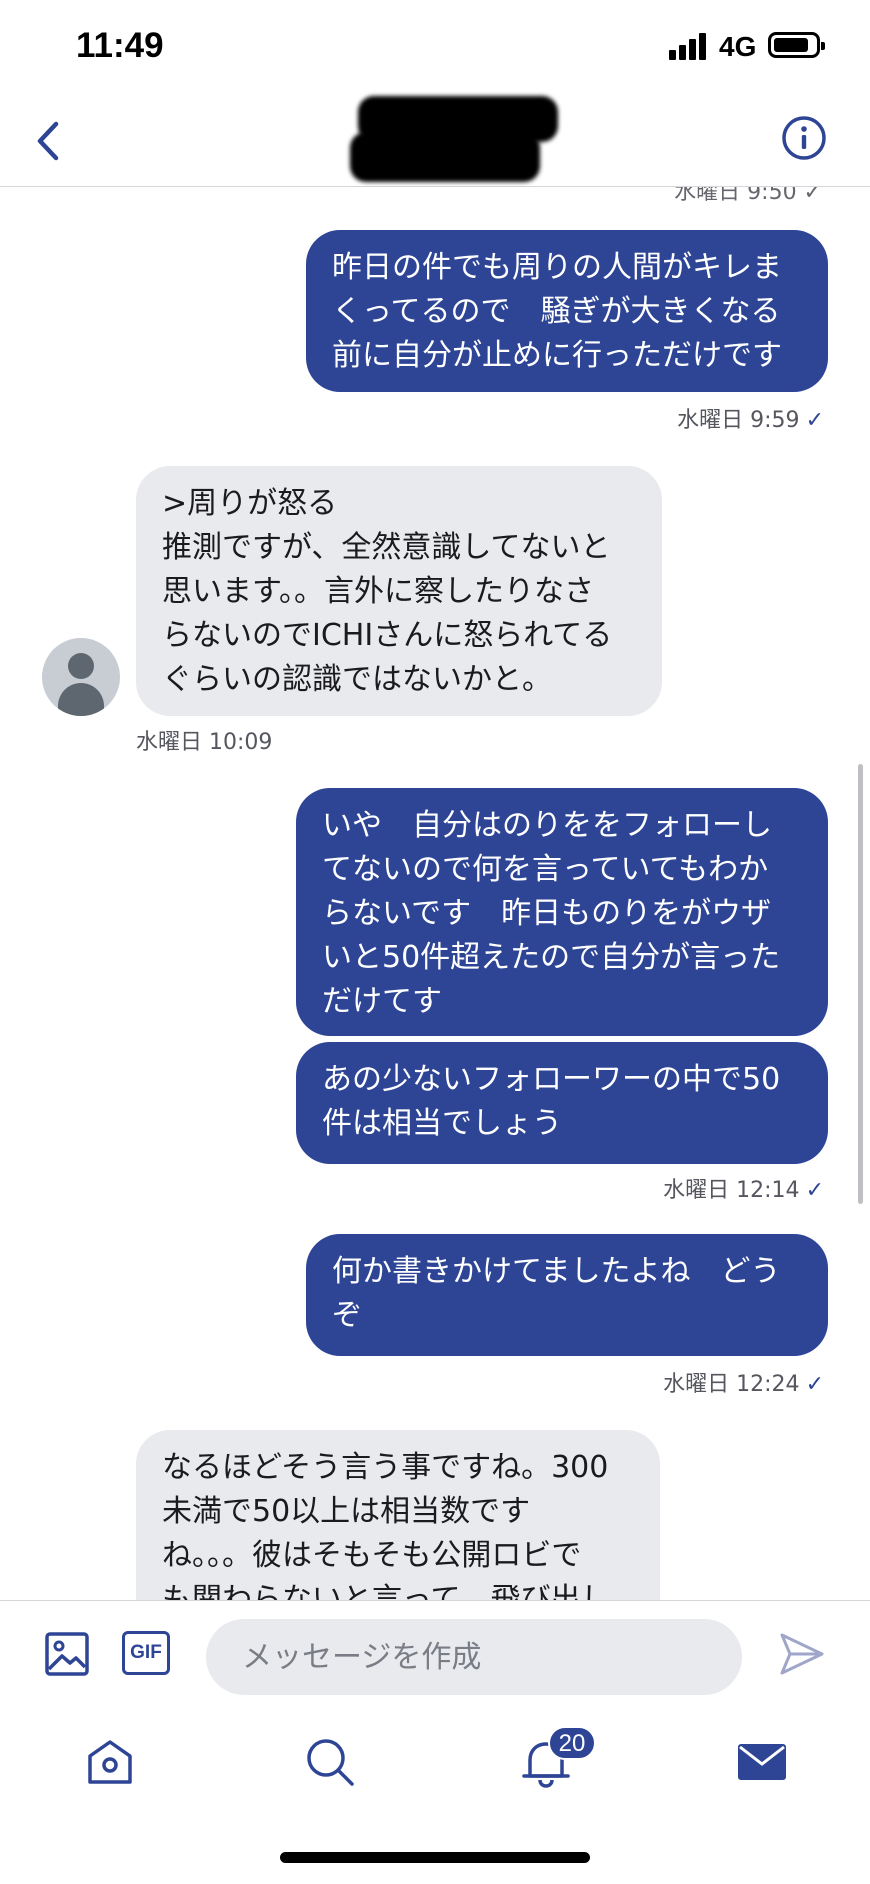 The width and height of the screenshot is (870, 1884). I want to click on message-timestamp: 水曜日 9:59 ✓, so click(750, 418).